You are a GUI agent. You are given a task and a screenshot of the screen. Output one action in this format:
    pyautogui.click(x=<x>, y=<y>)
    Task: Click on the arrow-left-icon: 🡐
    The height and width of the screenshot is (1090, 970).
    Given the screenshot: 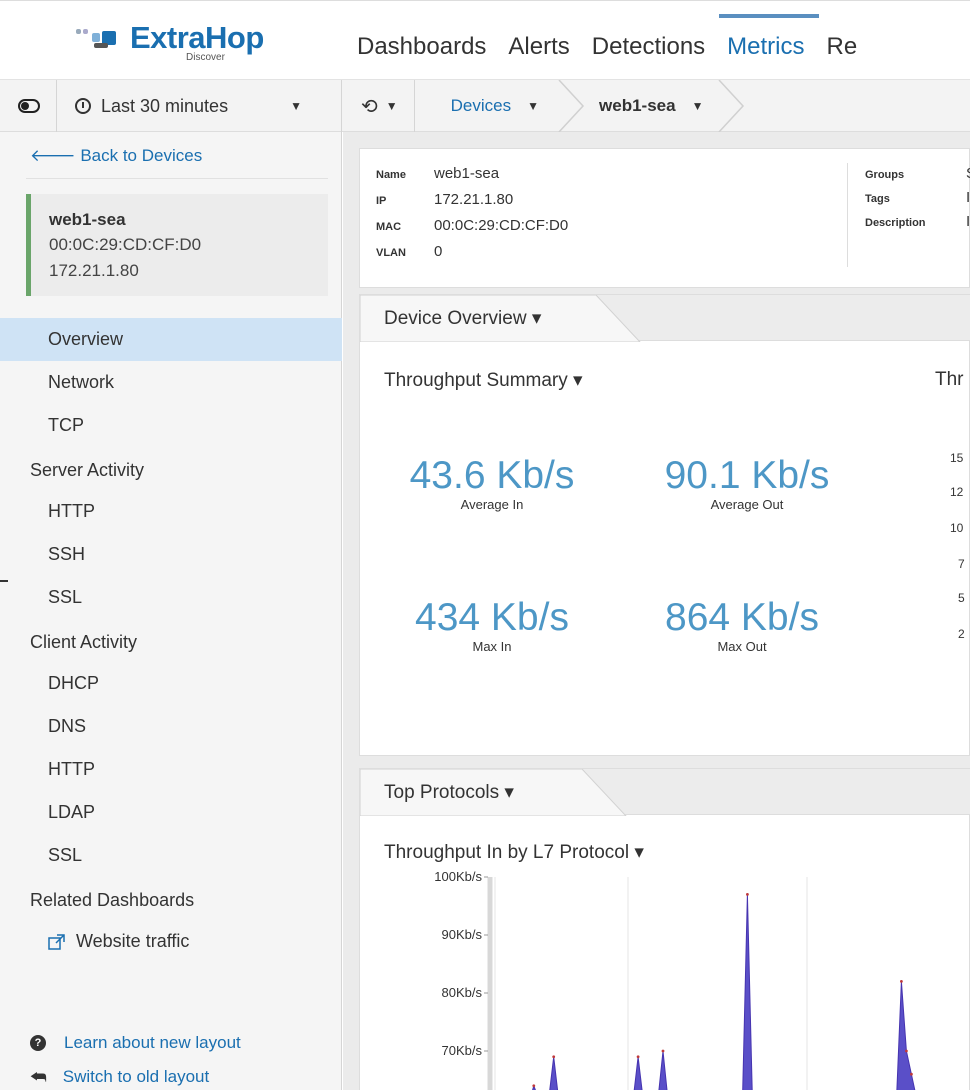 What is the action you would take?
    pyautogui.click(x=55, y=155)
    